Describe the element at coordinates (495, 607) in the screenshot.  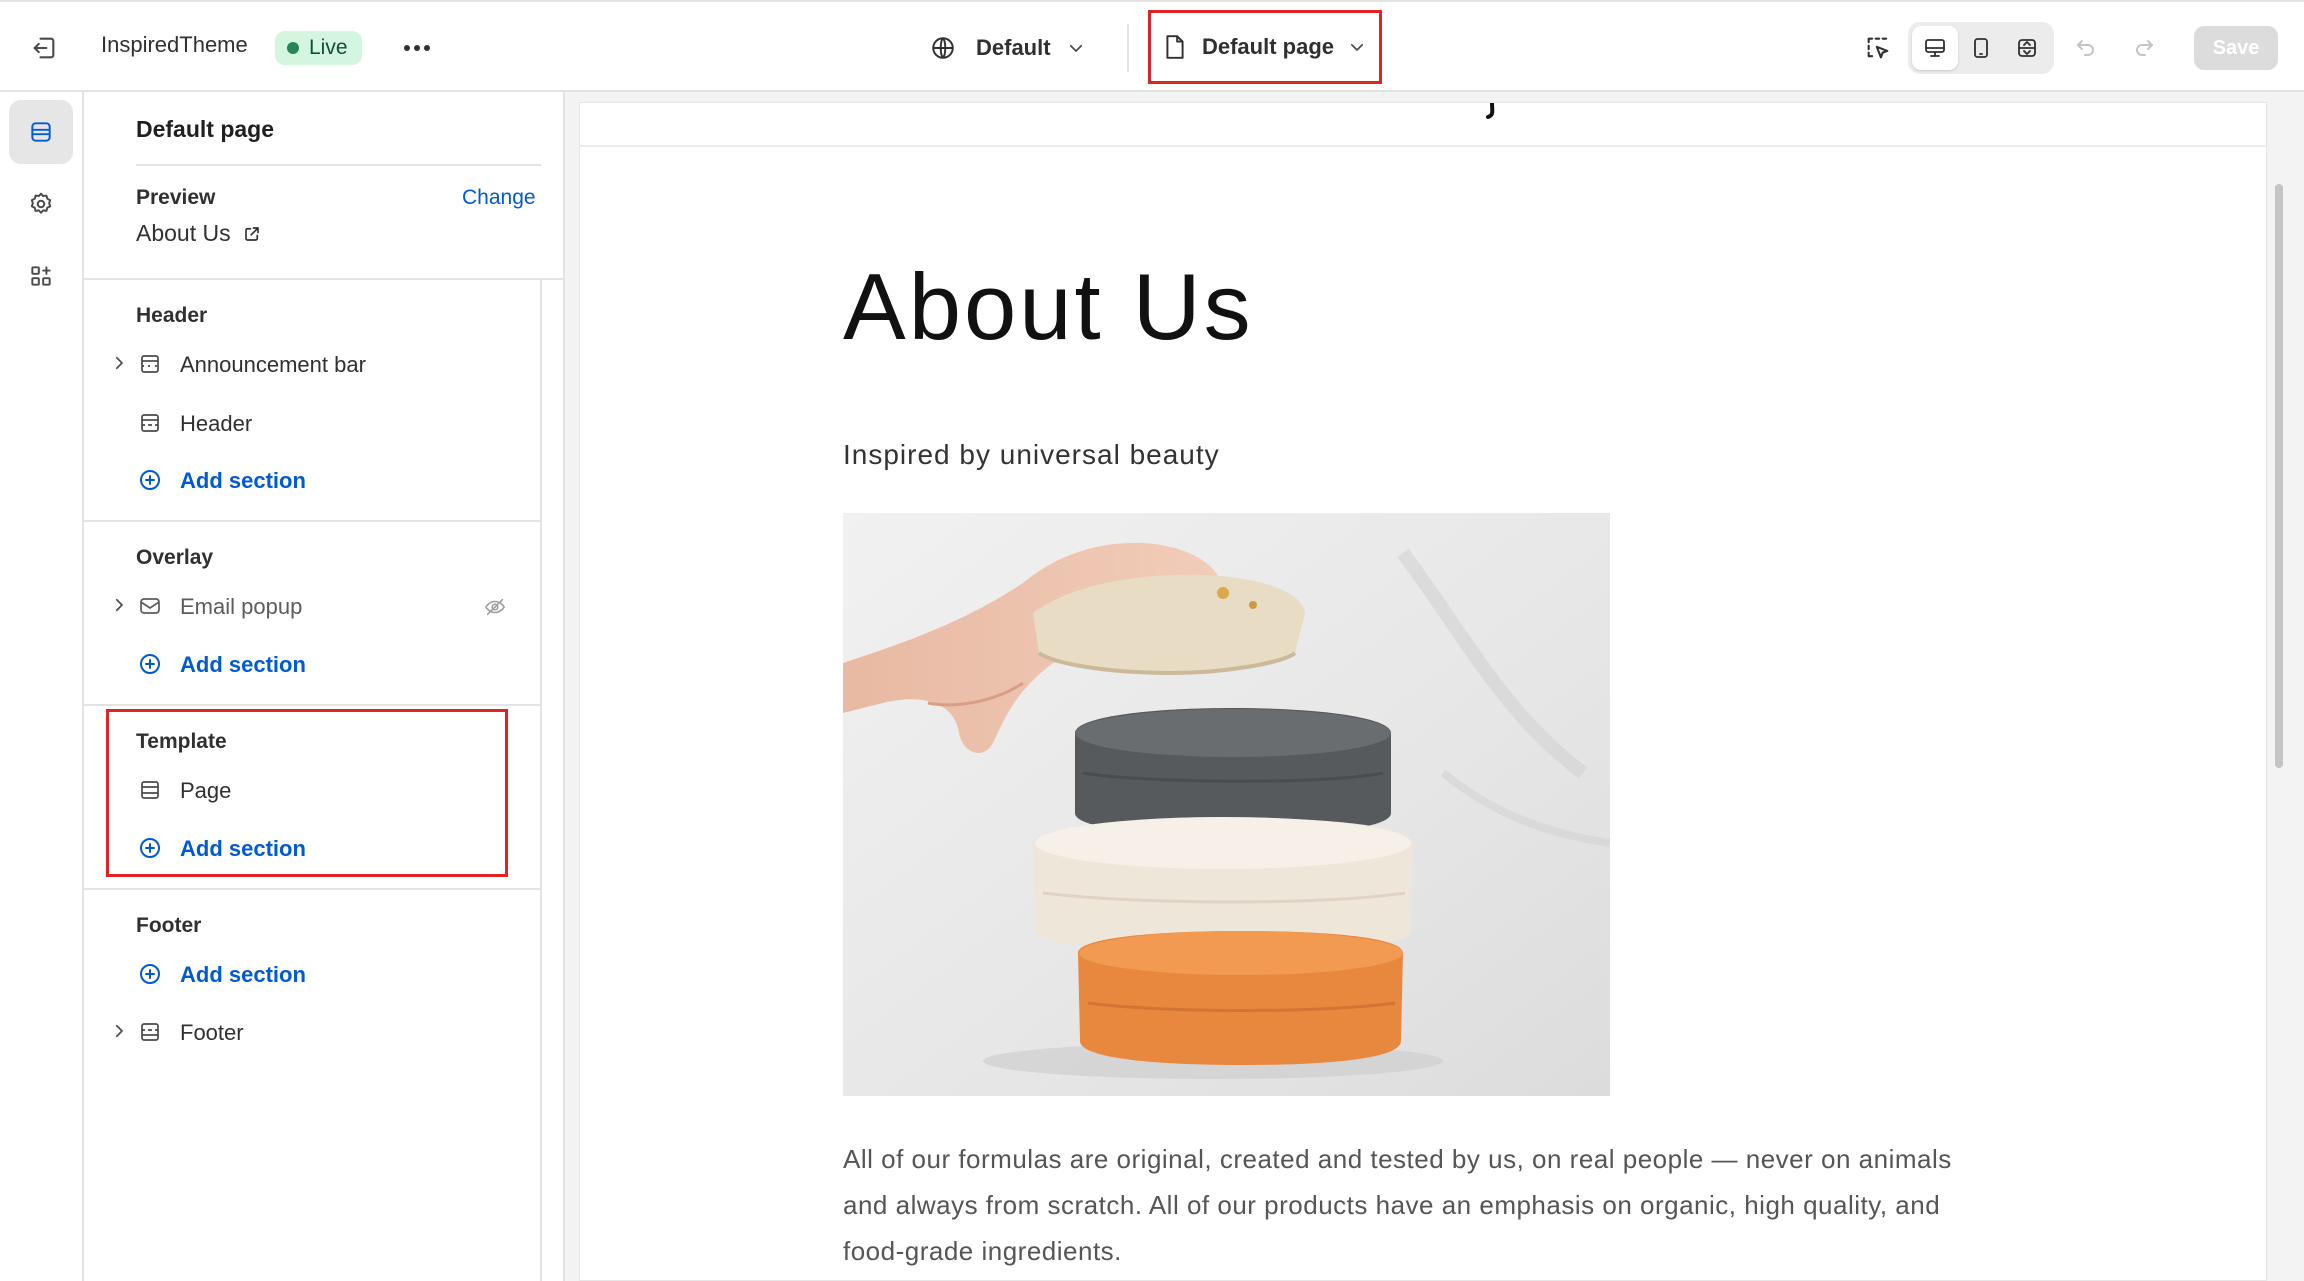
I see `eye-off-icon` at that location.